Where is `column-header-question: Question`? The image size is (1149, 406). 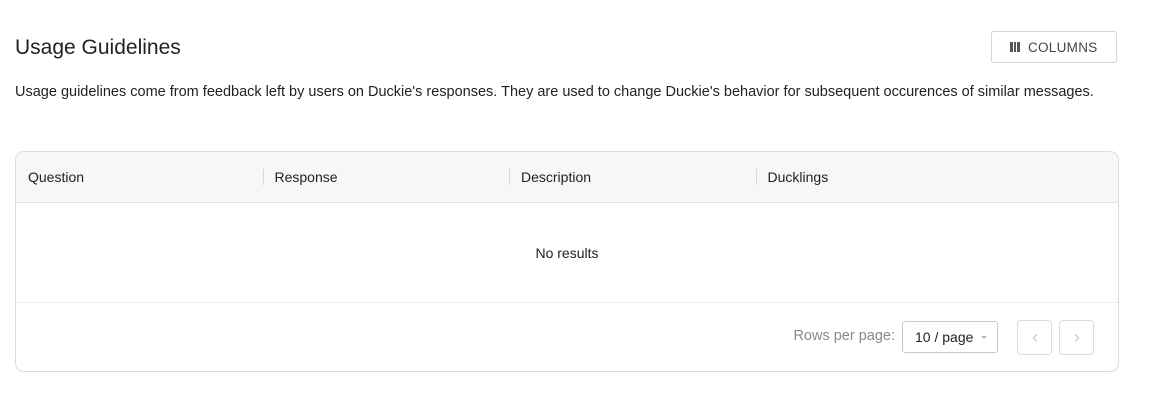
column-header-question: Question is located at coordinates (139, 177).